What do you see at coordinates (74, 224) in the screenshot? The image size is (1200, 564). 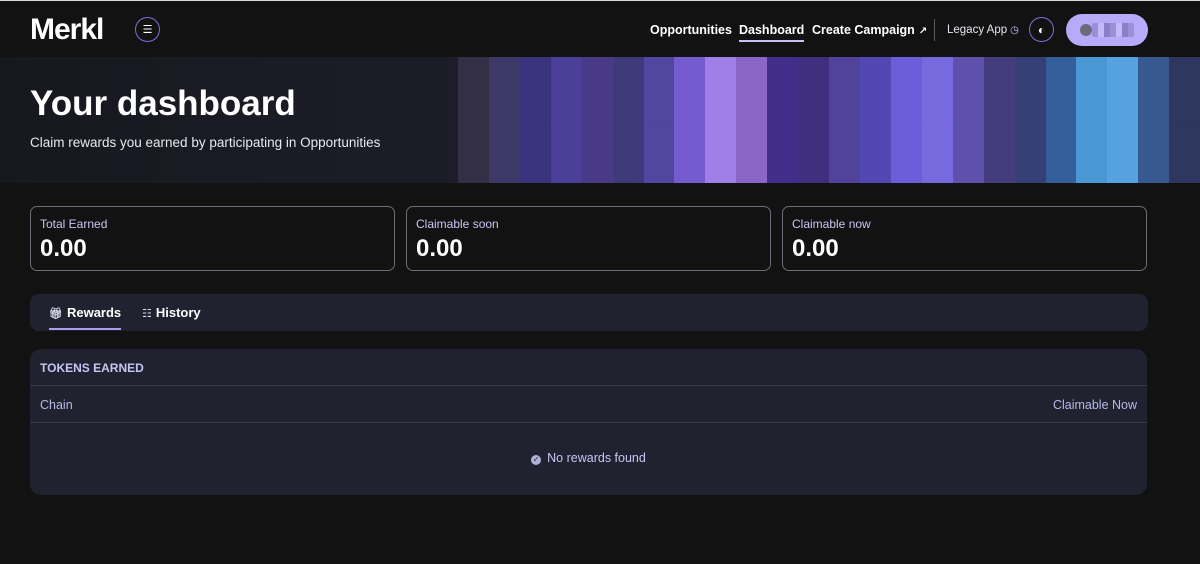 I see `stat-label: Total Earned` at bounding box center [74, 224].